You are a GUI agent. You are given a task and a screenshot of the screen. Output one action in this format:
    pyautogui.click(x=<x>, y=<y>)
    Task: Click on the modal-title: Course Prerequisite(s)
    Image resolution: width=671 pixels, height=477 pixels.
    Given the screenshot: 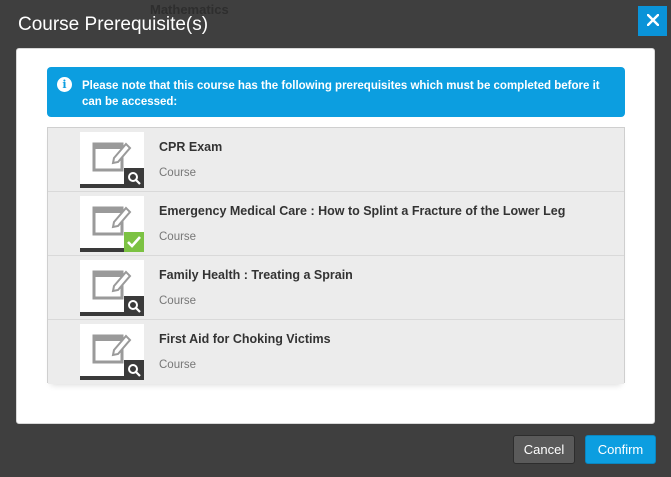 What is the action you would take?
    pyautogui.click(x=113, y=24)
    